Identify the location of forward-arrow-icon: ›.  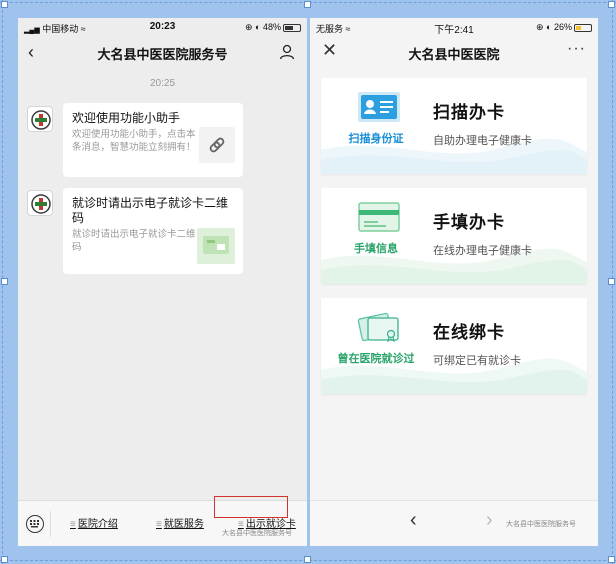
(489, 520).